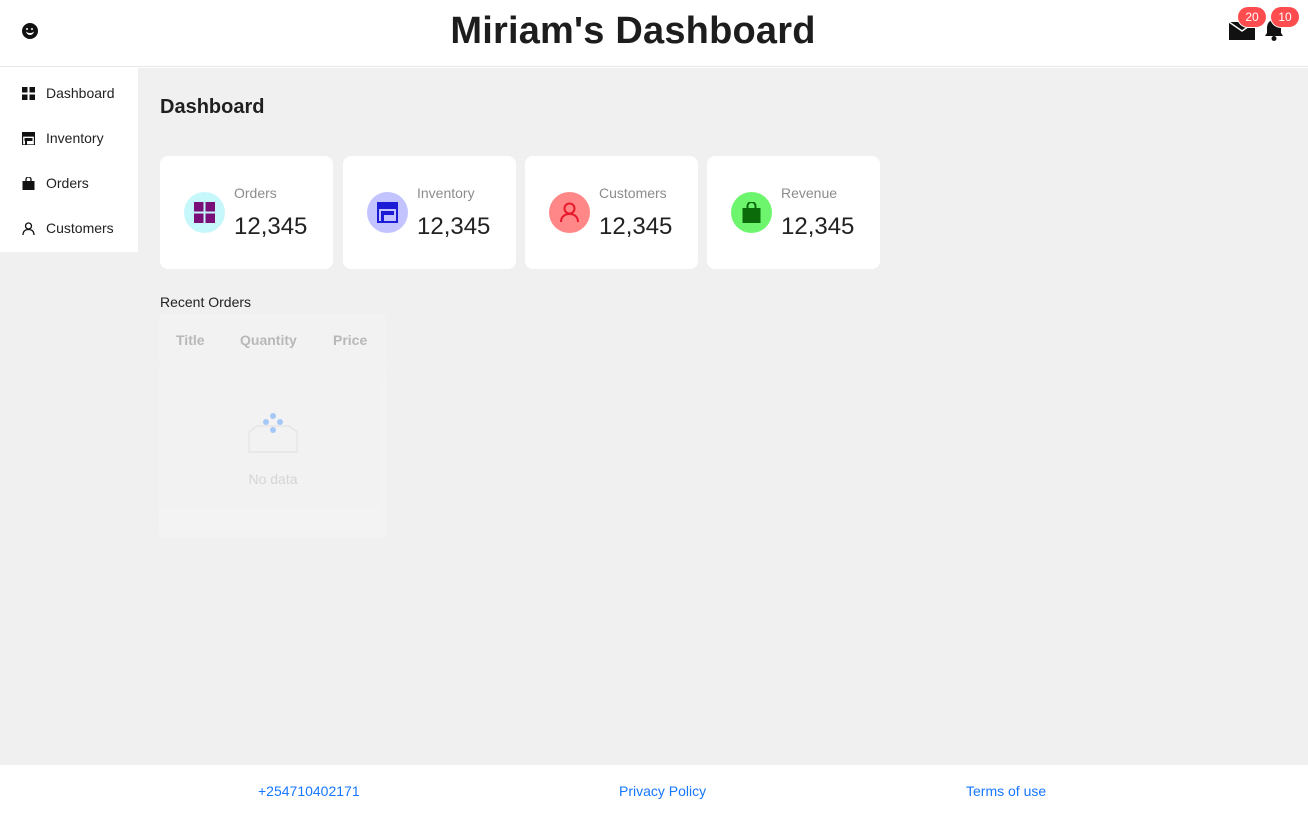 This screenshot has height=816, width=1308. I want to click on empty-text: No data, so click(273, 479).